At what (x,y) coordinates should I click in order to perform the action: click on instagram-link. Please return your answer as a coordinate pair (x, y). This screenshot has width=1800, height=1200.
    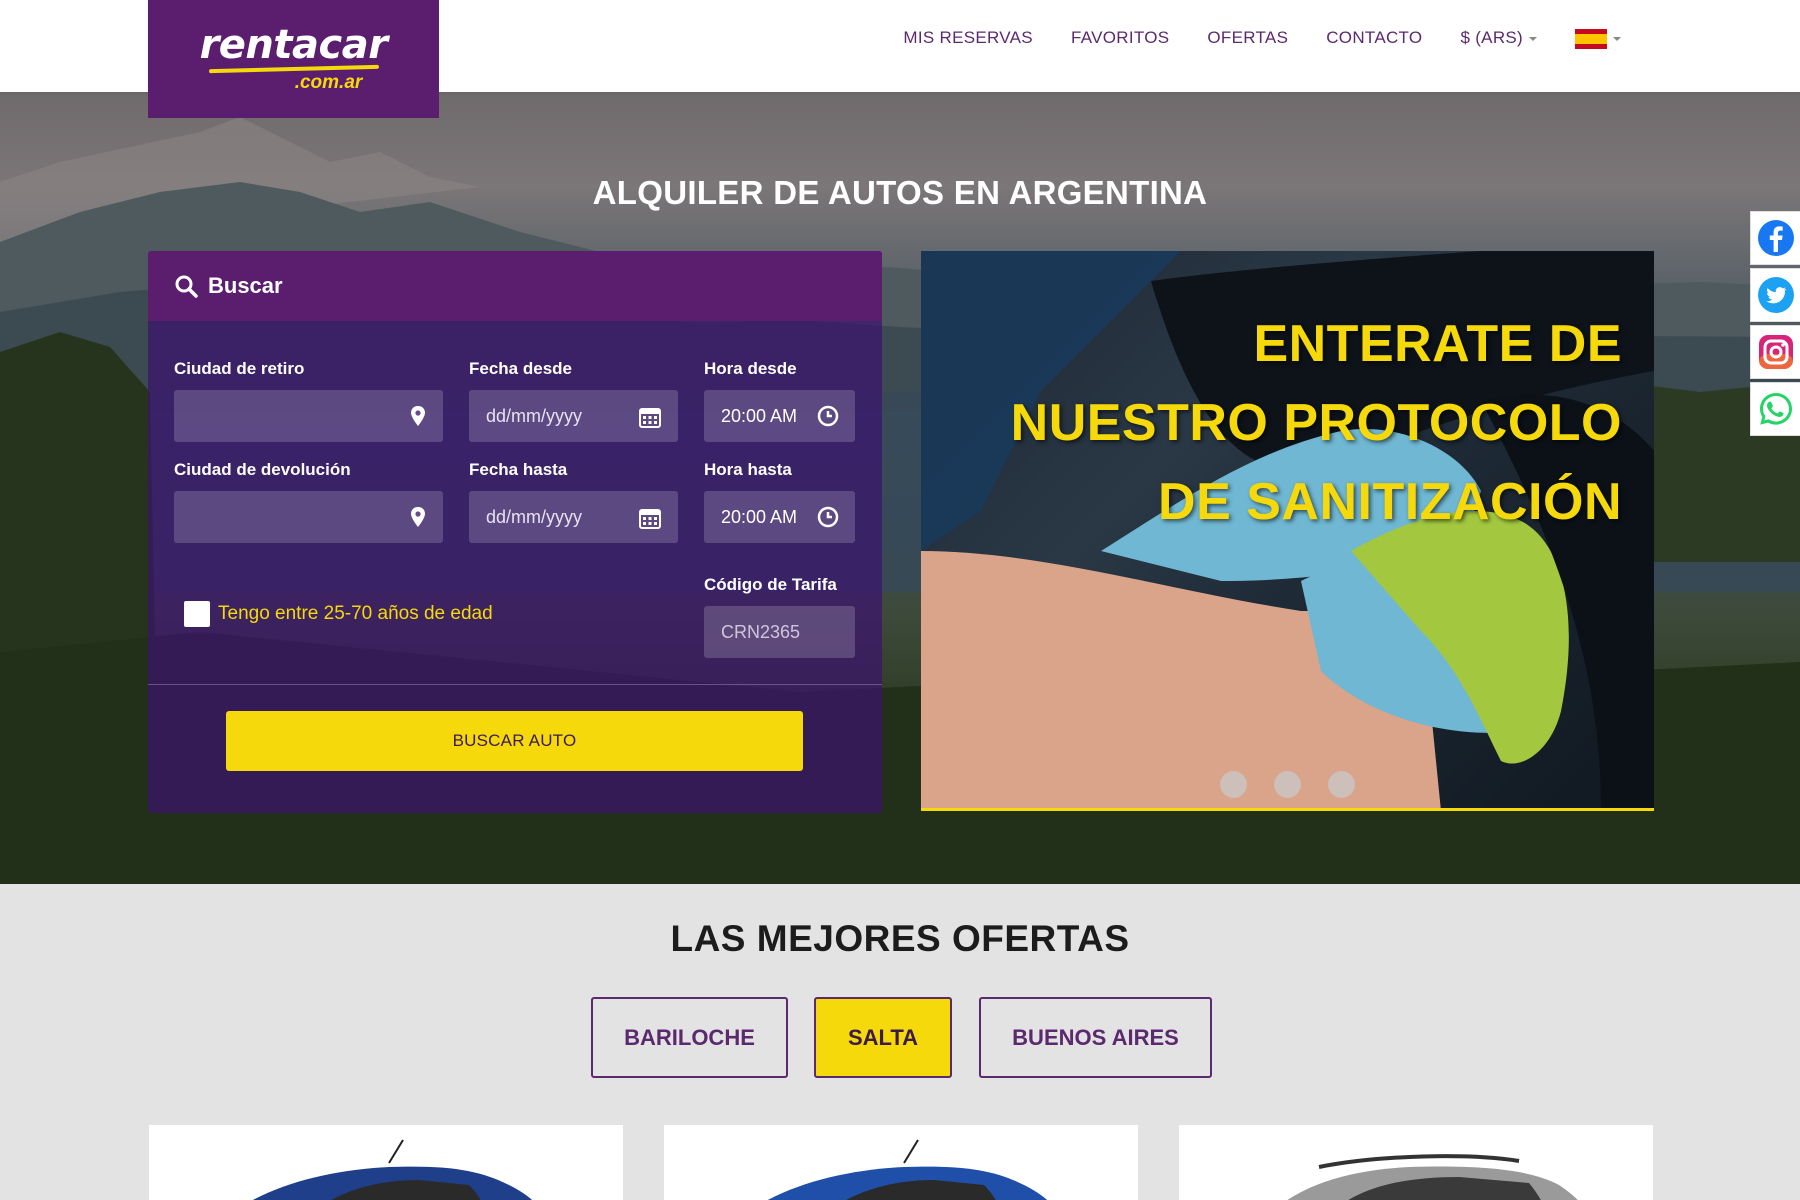
    Looking at the image, I should click on (1775, 352).